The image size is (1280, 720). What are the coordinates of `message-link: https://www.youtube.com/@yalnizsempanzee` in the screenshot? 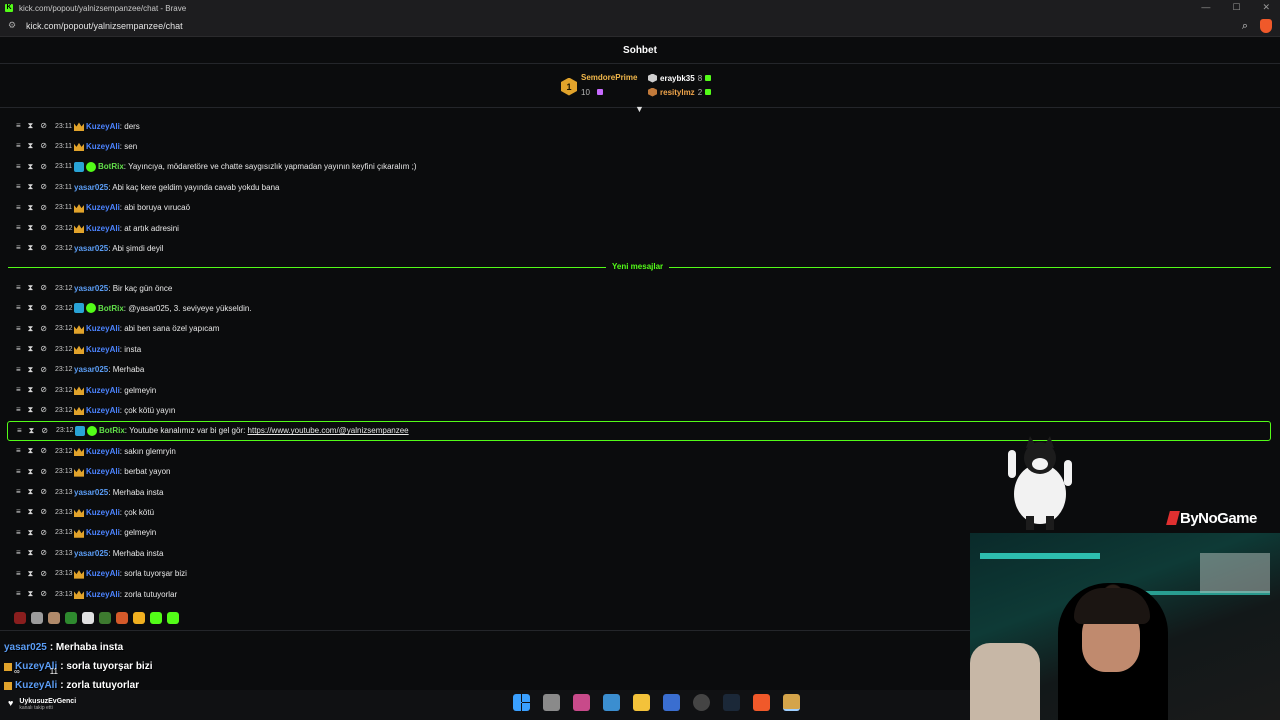 It's located at (328, 430).